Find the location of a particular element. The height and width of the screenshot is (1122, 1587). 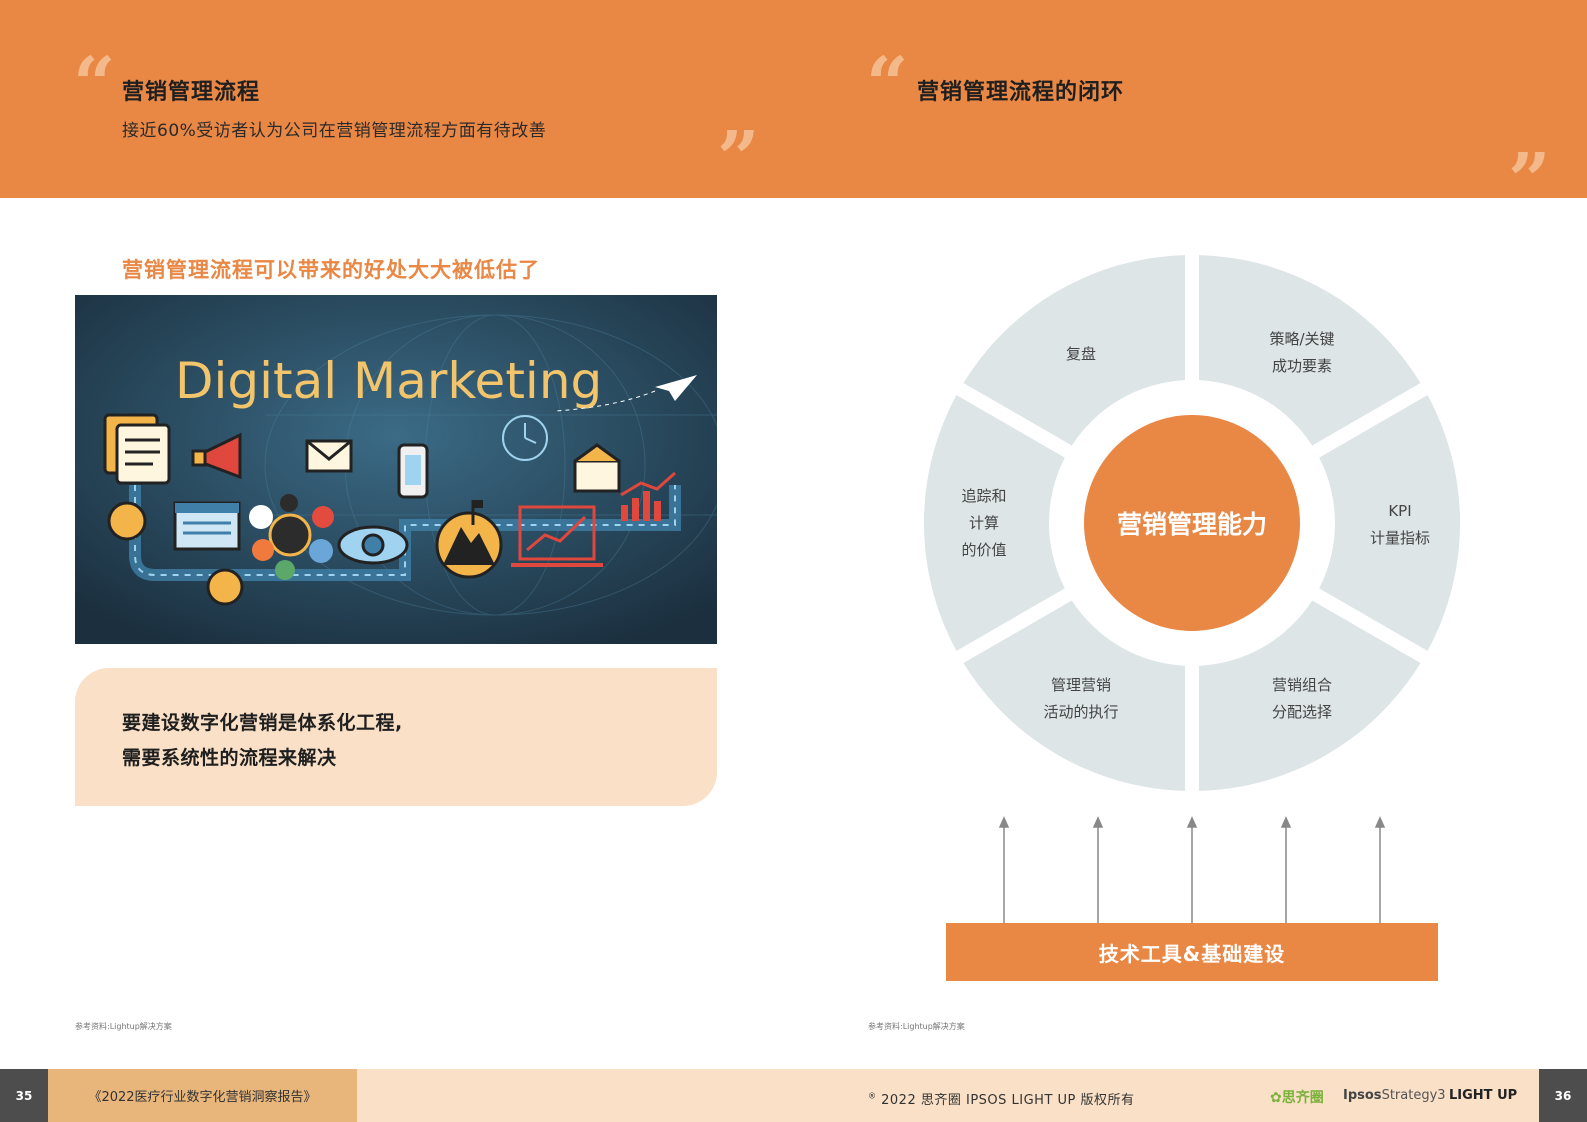

callout-line: 需要系统性的流程来解决 is located at coordinates (229, 758).